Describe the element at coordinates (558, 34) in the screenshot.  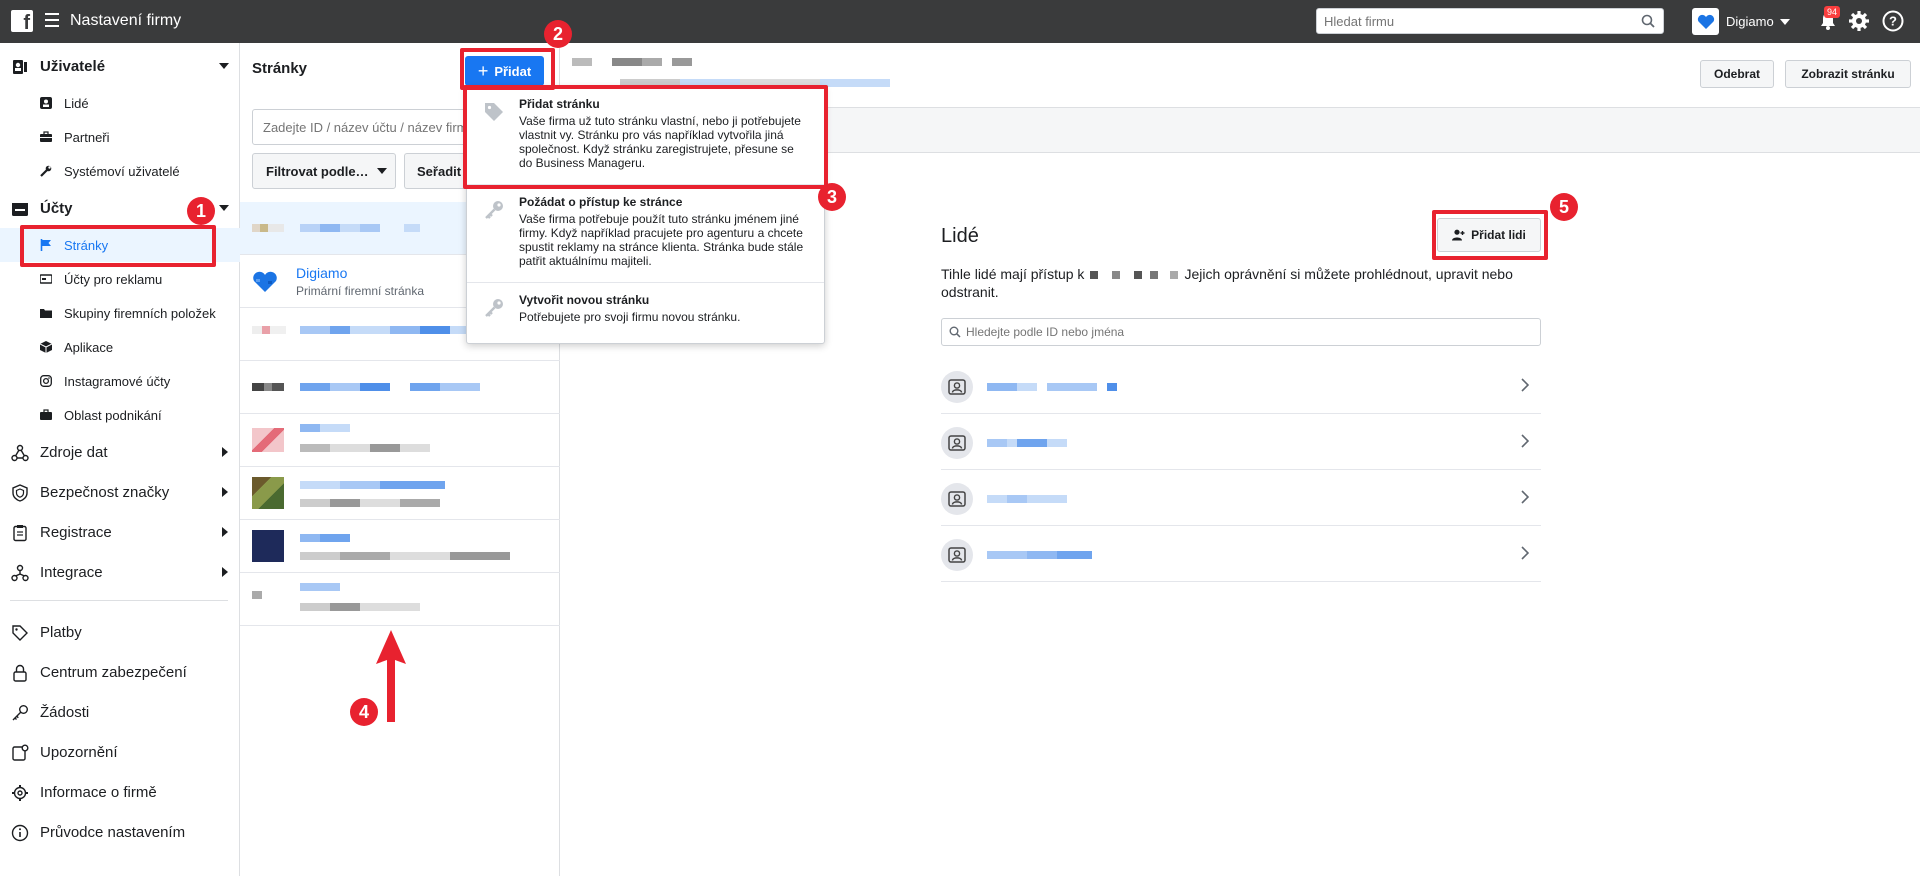
I see `annotation-badge: 2` at that location.